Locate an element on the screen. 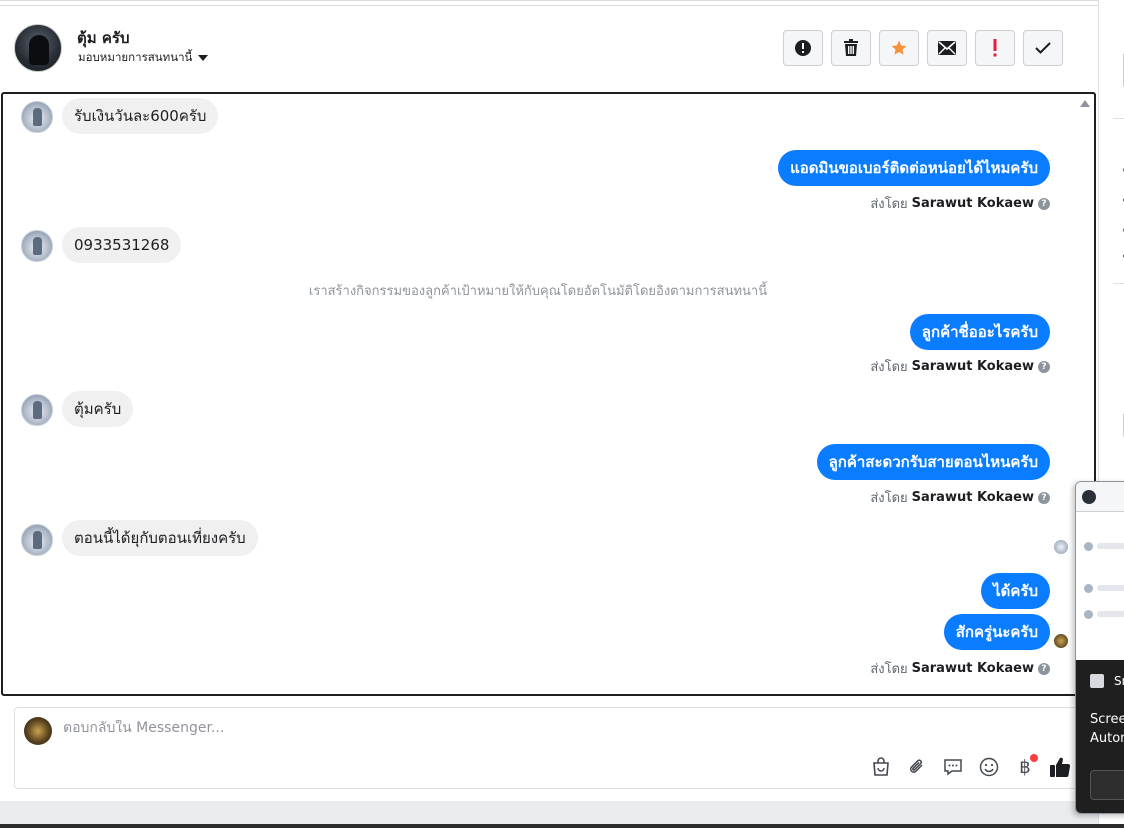 The width and height of the screenshot is (1124, 828). trash-icon is located at coordinates (851, 47).